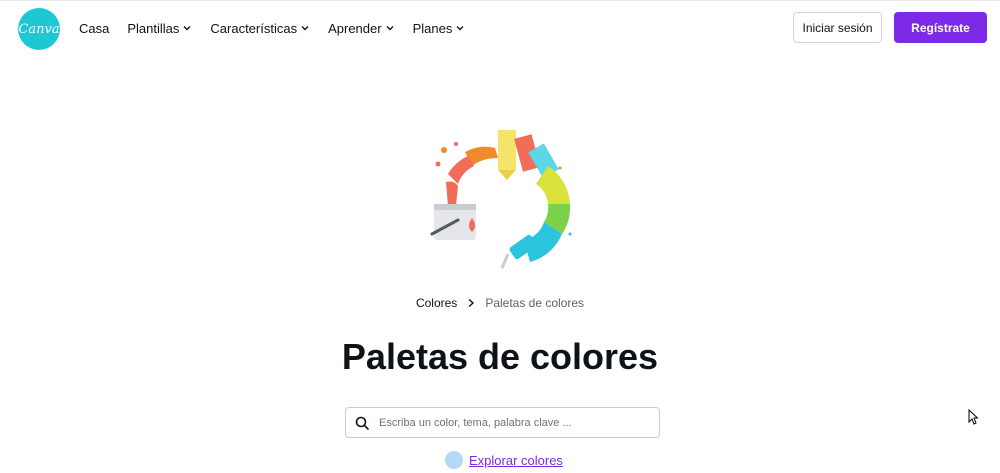 Image resolution: width=1000 pixels, height=473 pixels. What do you see at coordinates (516, 460) in the screenshot?
I see `explore-colors-link: Explorar colores` at bounding box center [516, 460].